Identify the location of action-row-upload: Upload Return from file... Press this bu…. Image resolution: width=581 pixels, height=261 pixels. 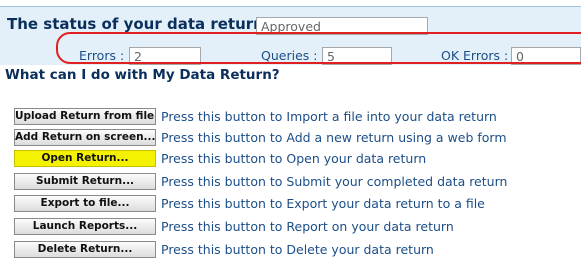
(297, 118).